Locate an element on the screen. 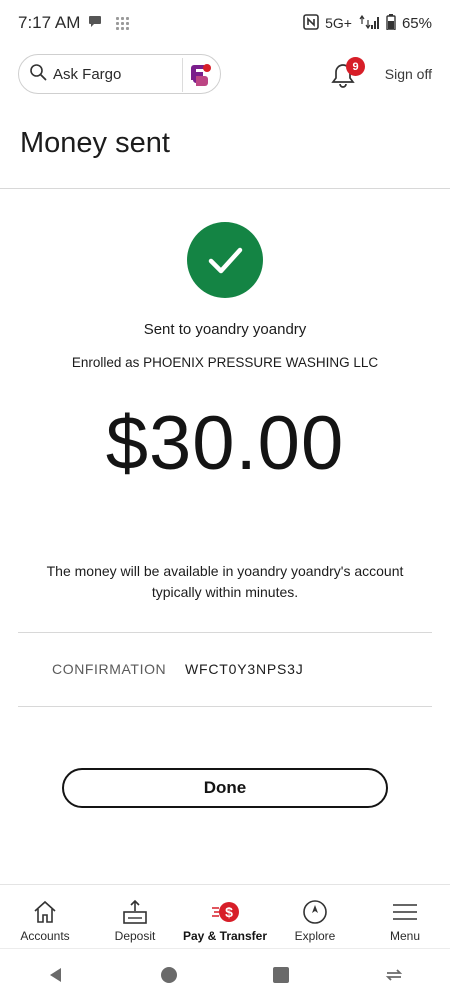 The height and width of the screenshot is (1000, 450). sent-to-text: Sent to yoandry yoandry is located at coordinates (225, 329).